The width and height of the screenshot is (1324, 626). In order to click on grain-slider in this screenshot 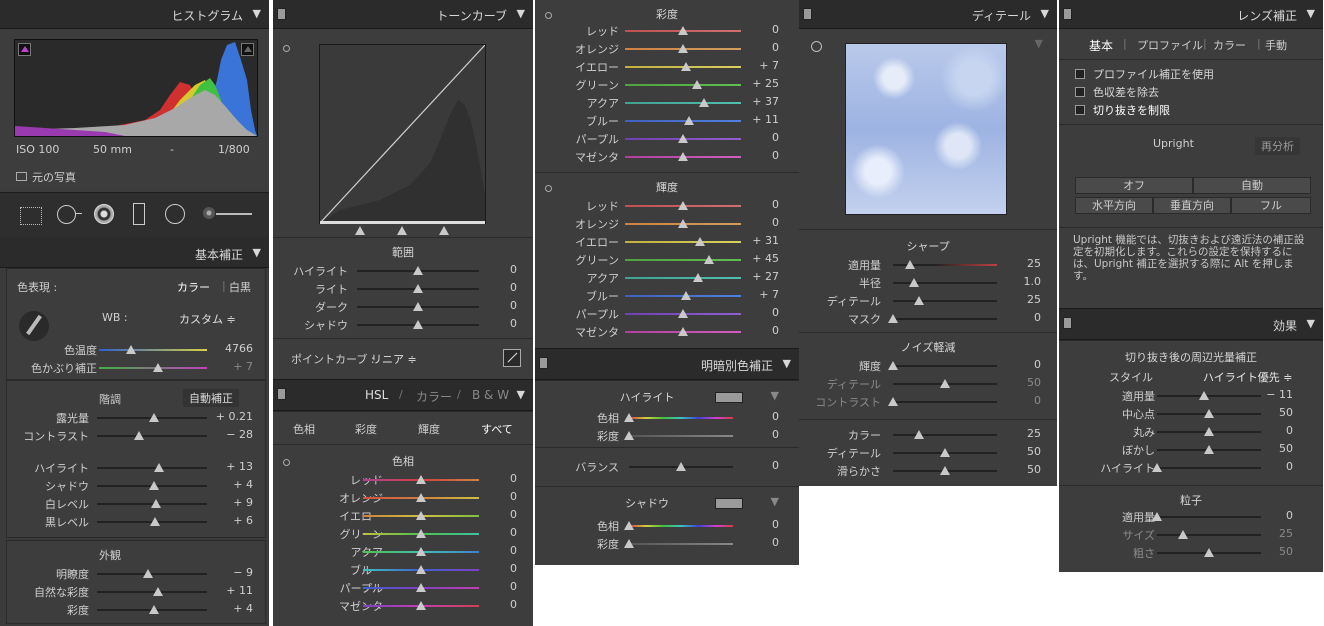, I will do `click(1209, 534)`.